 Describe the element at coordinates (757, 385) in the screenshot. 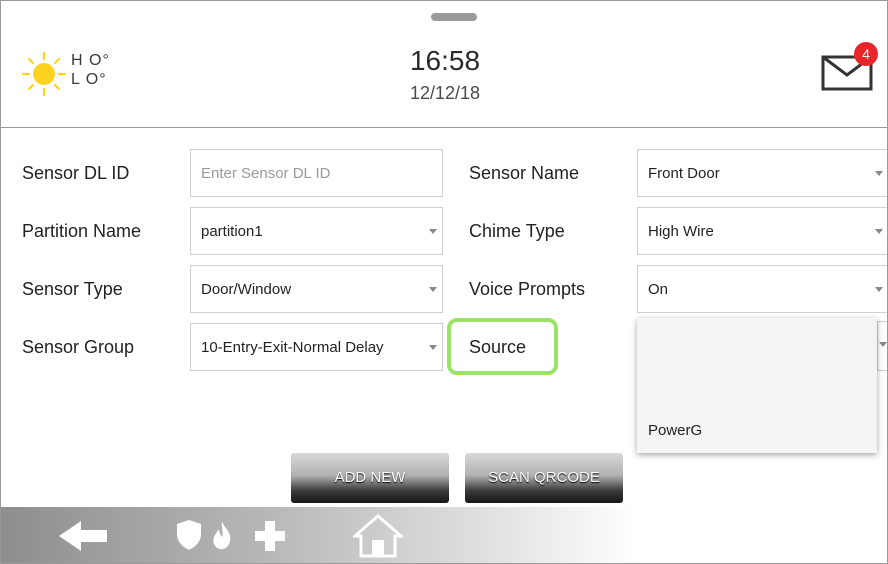

I see `source-dropdown-menu: PowerG` at that location.